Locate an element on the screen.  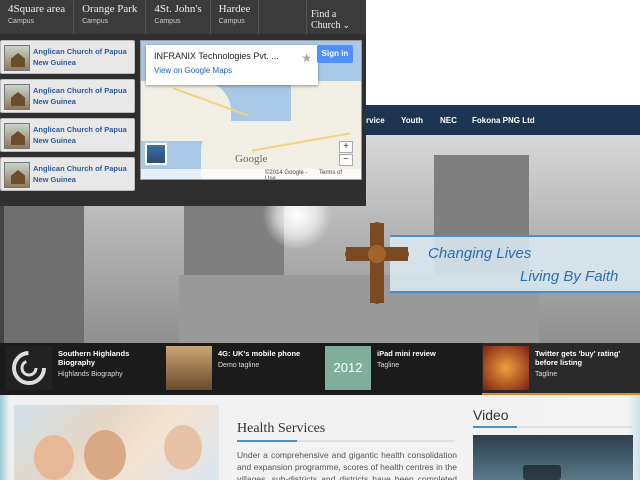
campus-name: 4St. John's is located at coordinates (178, 9).